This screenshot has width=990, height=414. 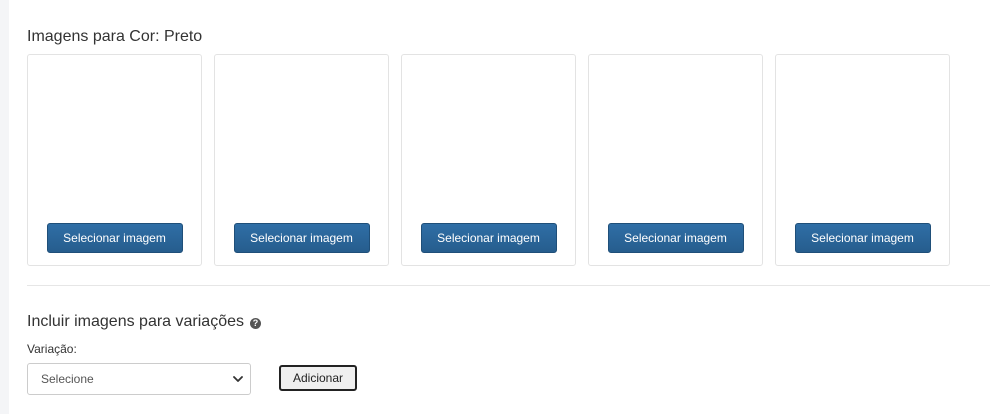 I want to click on variation-select: Selecione, so click(x=139, y=379).